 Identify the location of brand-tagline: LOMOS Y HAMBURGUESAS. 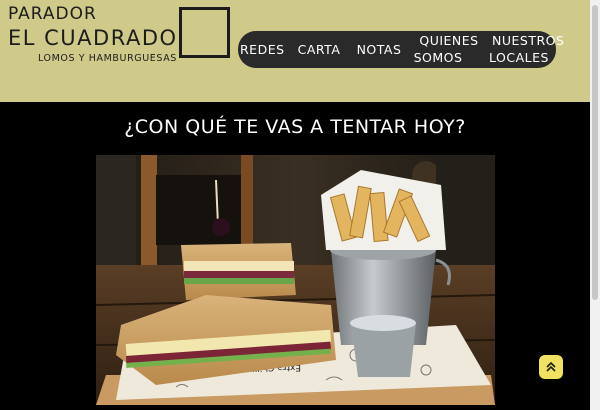
(107, 58).